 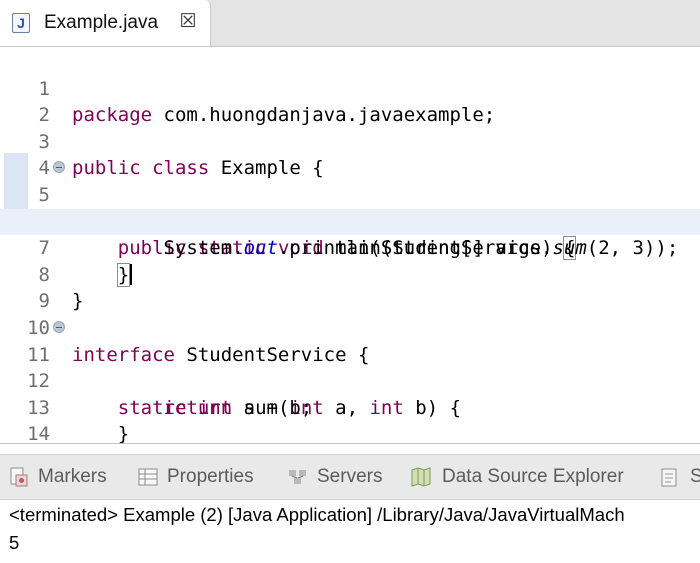 What do you see at coordinates (350, 154) in the screenshot?
I see `code-line: 4` at bounding box center [350, 154].